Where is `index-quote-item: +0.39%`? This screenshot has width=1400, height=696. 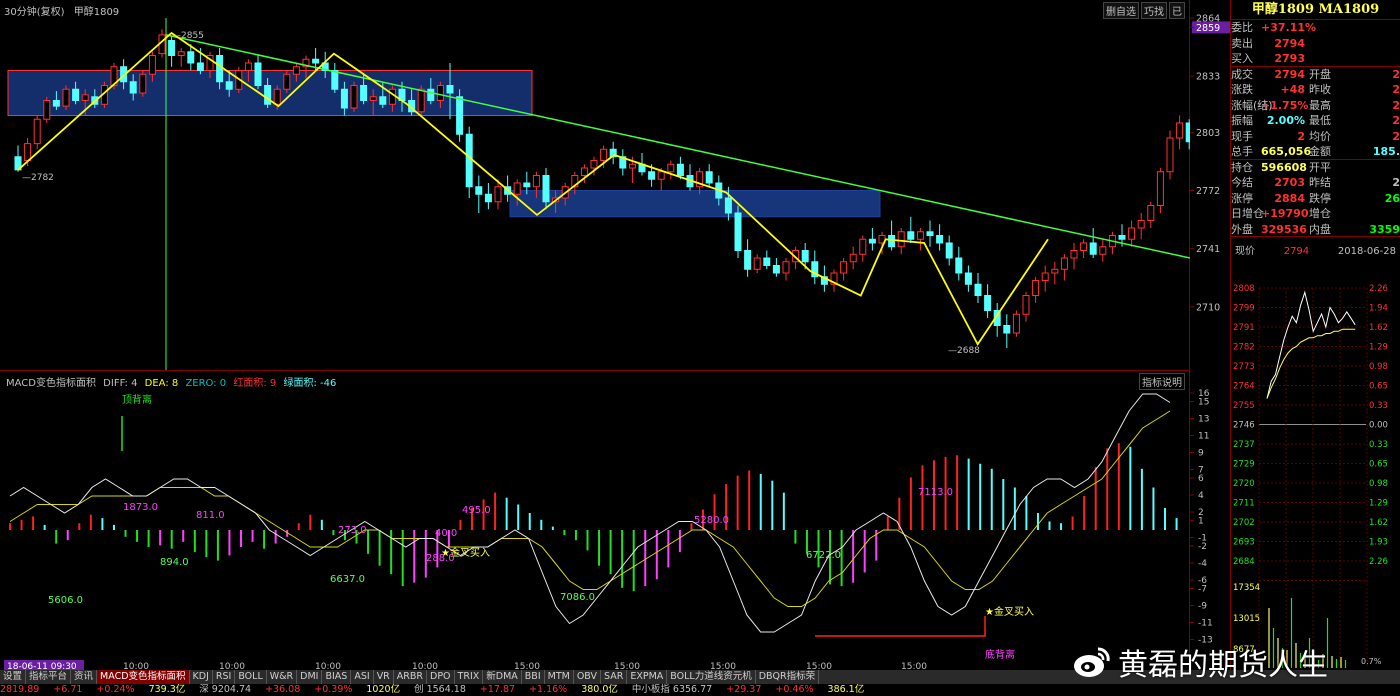 index-quote-item: +0.39% is located at coordinates (333, 689).